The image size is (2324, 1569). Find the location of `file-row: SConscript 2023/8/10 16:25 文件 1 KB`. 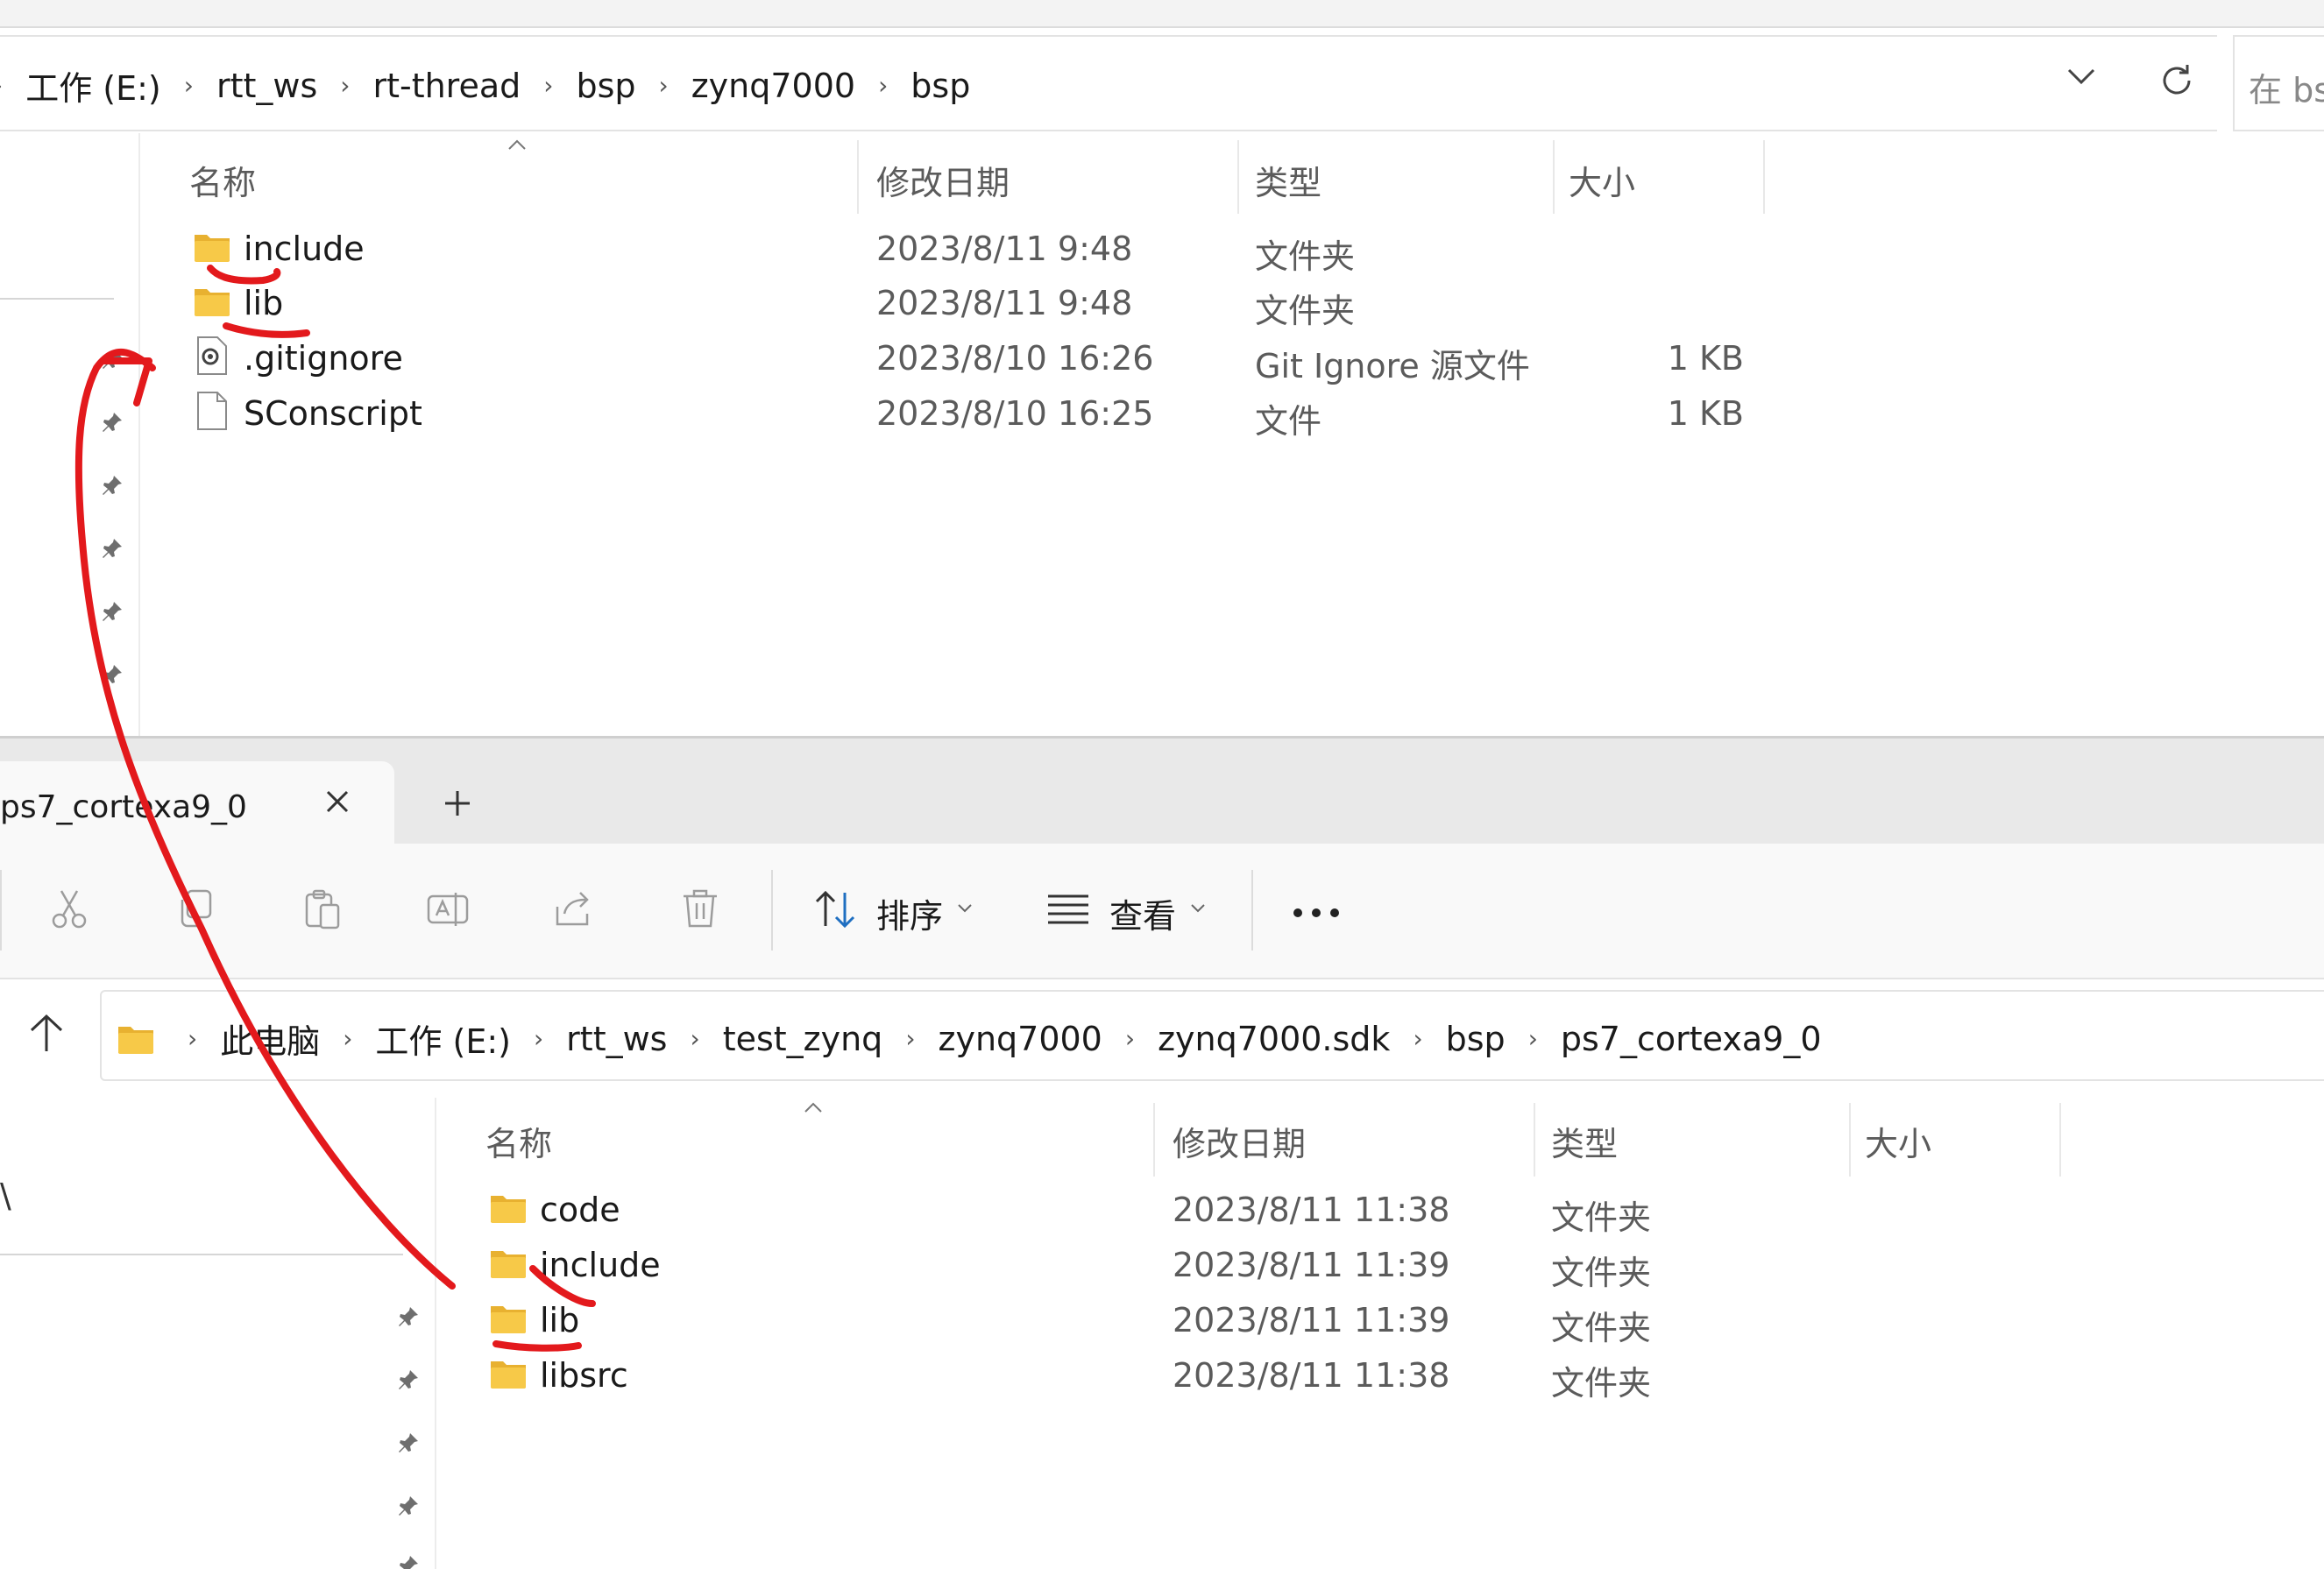

file-row: SConscript 2023/8/10 16:25 文件 1 KB is located at coordinates (1017, 417).